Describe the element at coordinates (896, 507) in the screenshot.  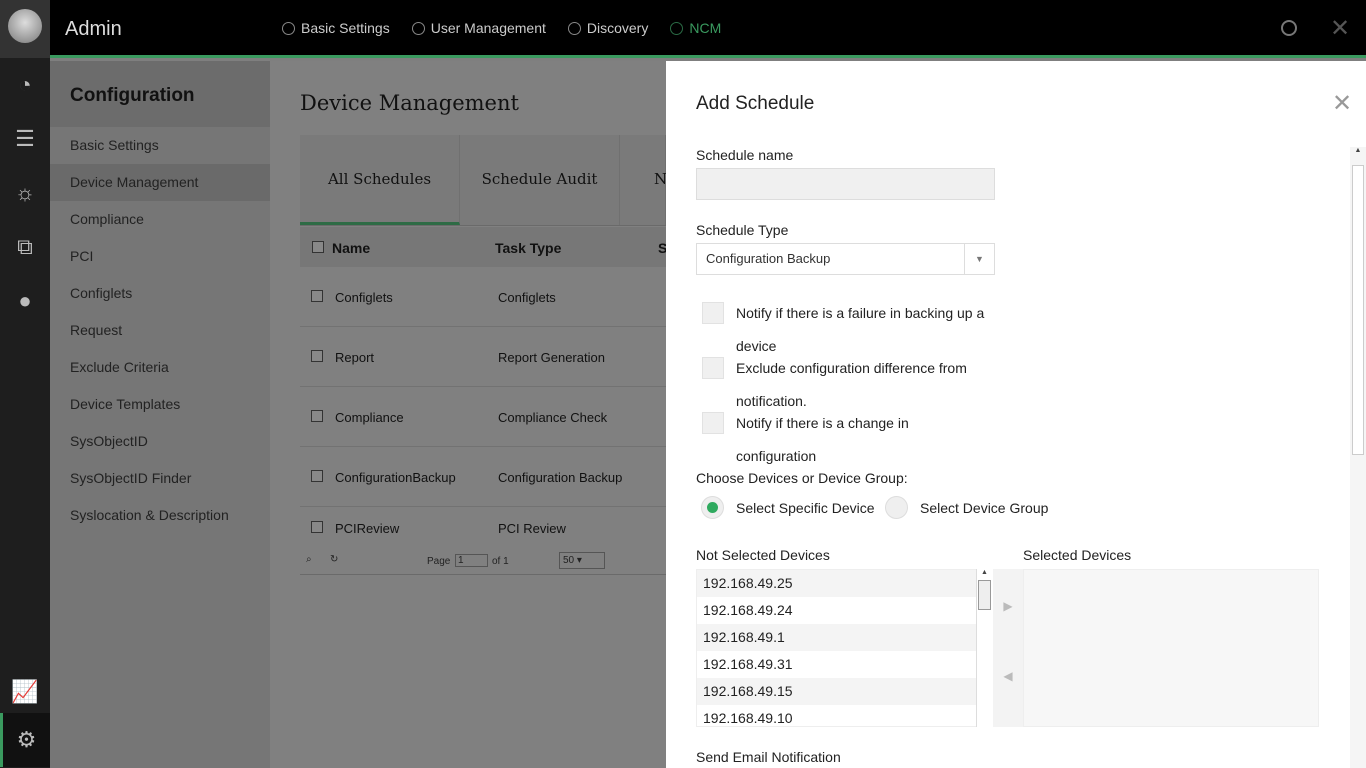
I see `radio-device-group` at that location.